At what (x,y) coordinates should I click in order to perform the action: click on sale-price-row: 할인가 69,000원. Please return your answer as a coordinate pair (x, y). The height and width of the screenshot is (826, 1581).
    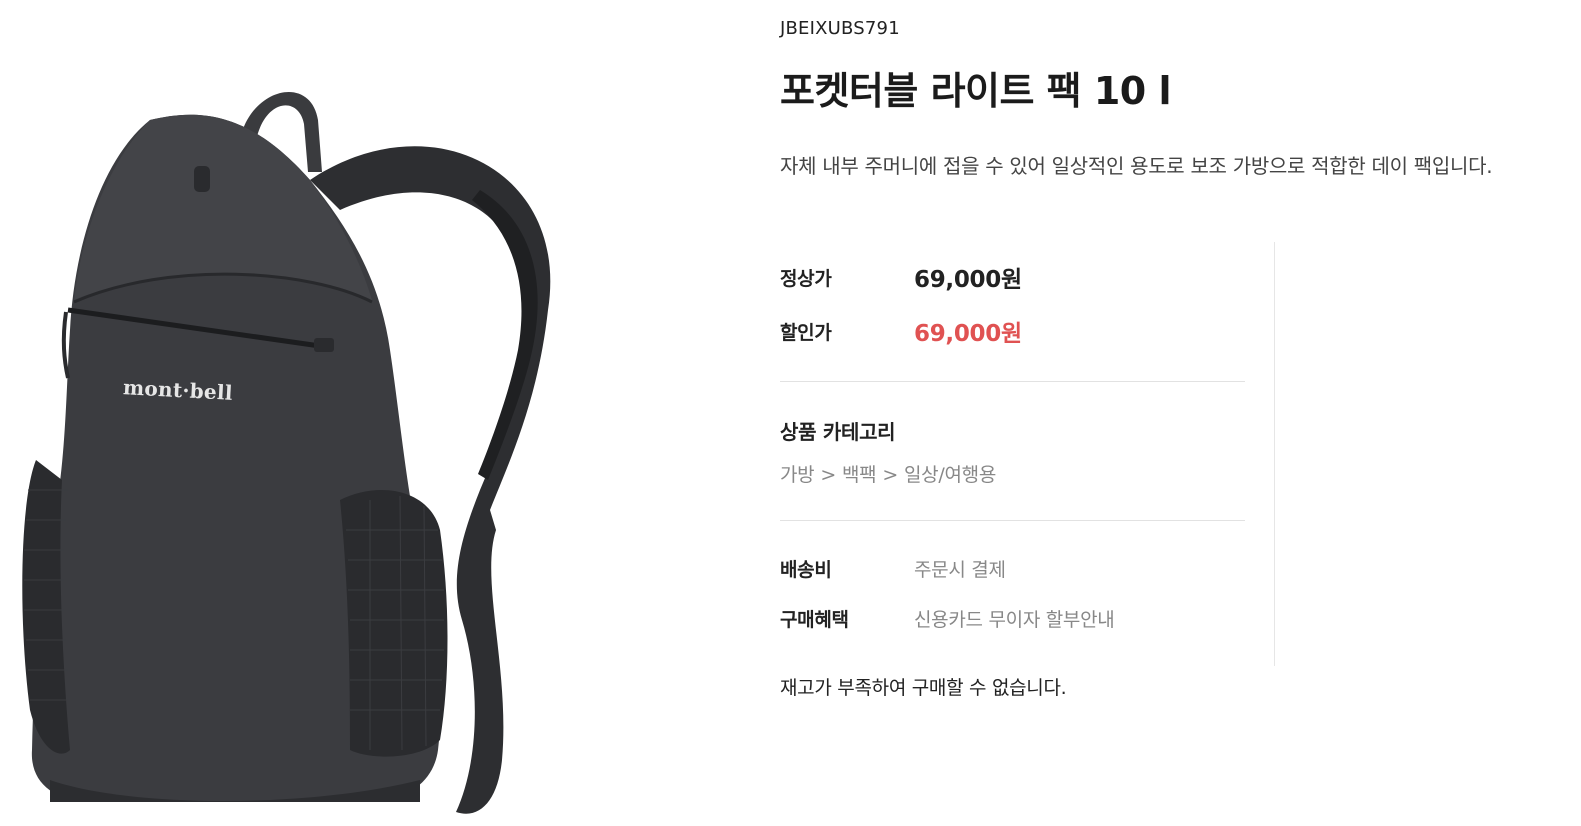
    Looking at the image, I should click on (901, 331).